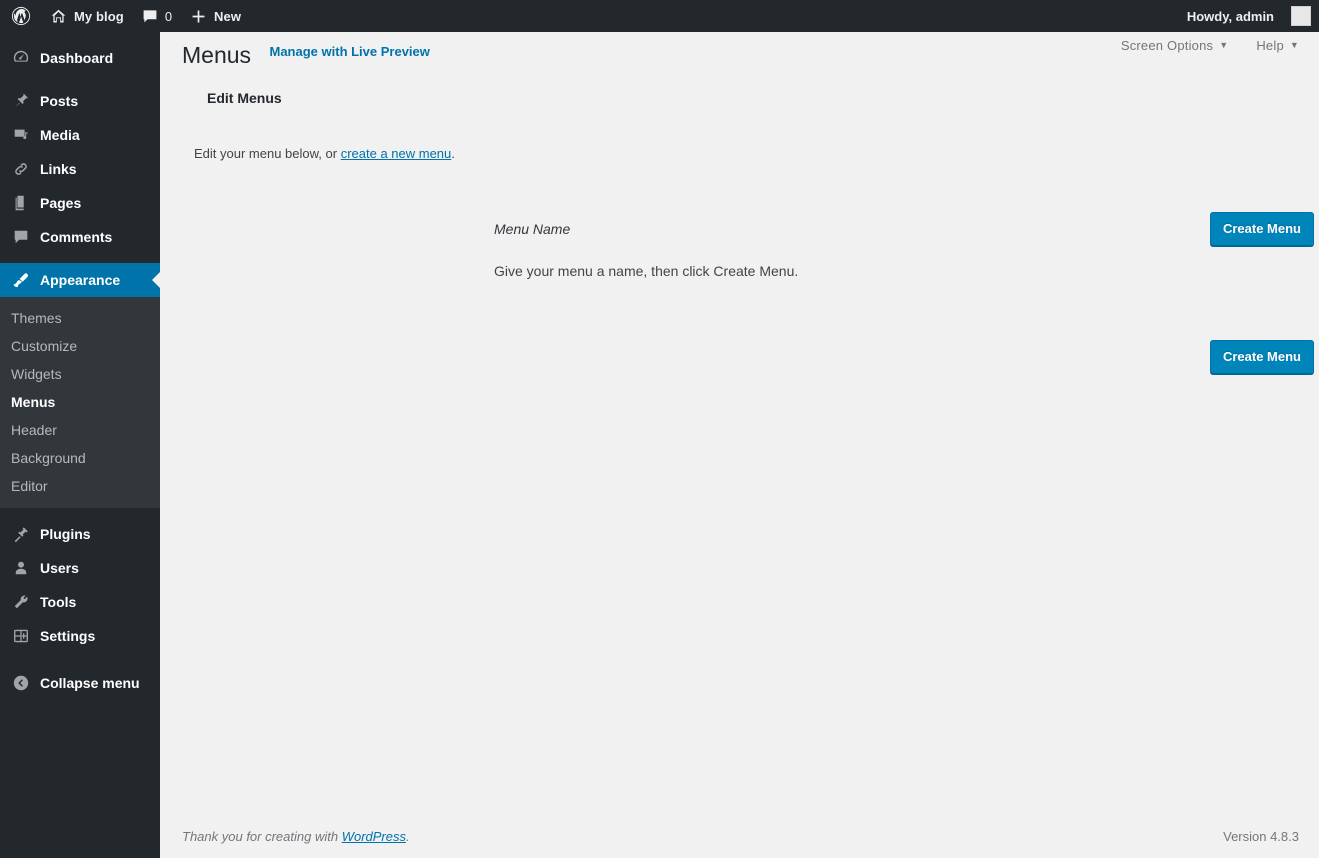 The height and width of the screenshot is (858, 1319). What do you see at coordinates (21, 280) in the screenshot?
I see `paintbrush-icon` at bounding box center [21, 280].